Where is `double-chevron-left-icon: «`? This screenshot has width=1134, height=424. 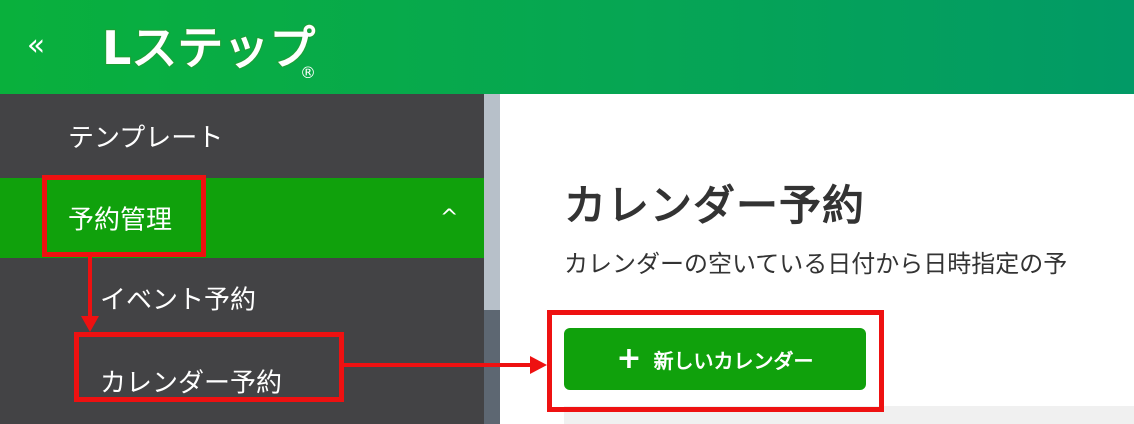 double-chevron-left-icon: « is located at coordinates (36, 47).